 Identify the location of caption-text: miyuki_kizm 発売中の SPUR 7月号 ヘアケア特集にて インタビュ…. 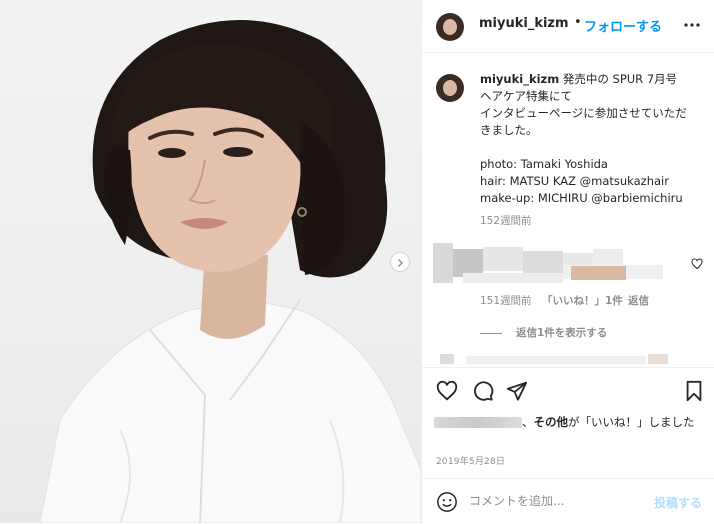
(594, 139).